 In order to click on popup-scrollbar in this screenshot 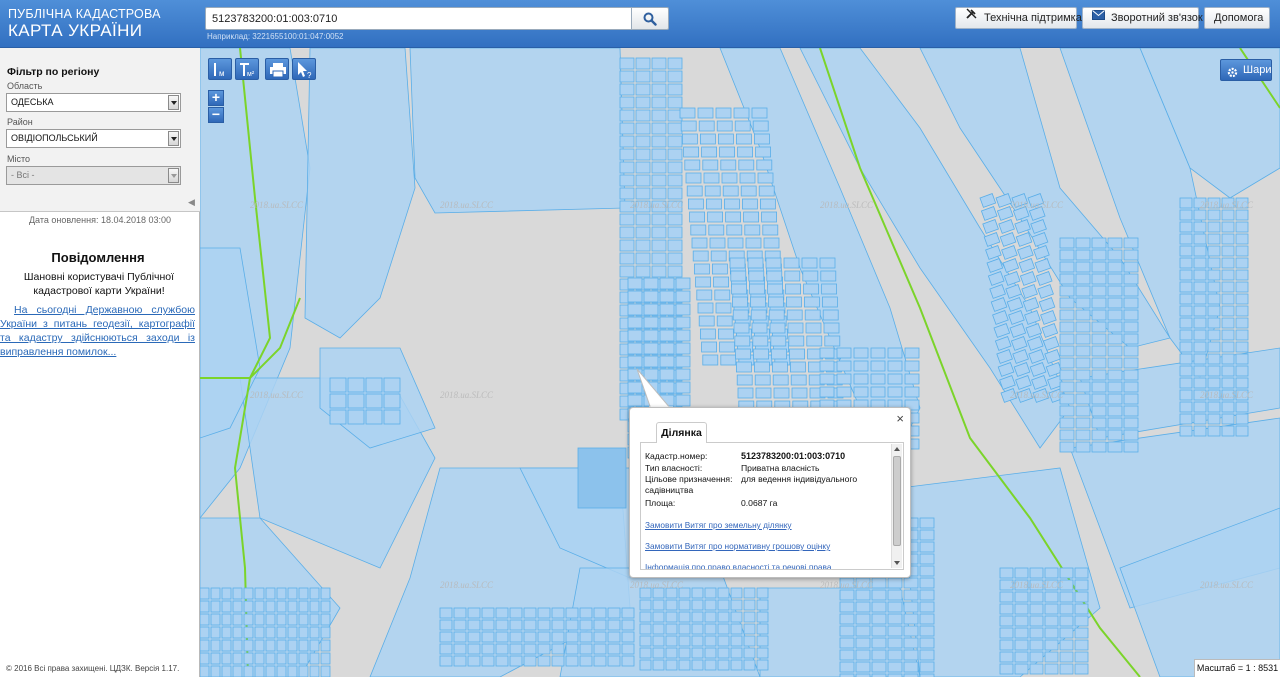, I will do `click(896, 506)`.